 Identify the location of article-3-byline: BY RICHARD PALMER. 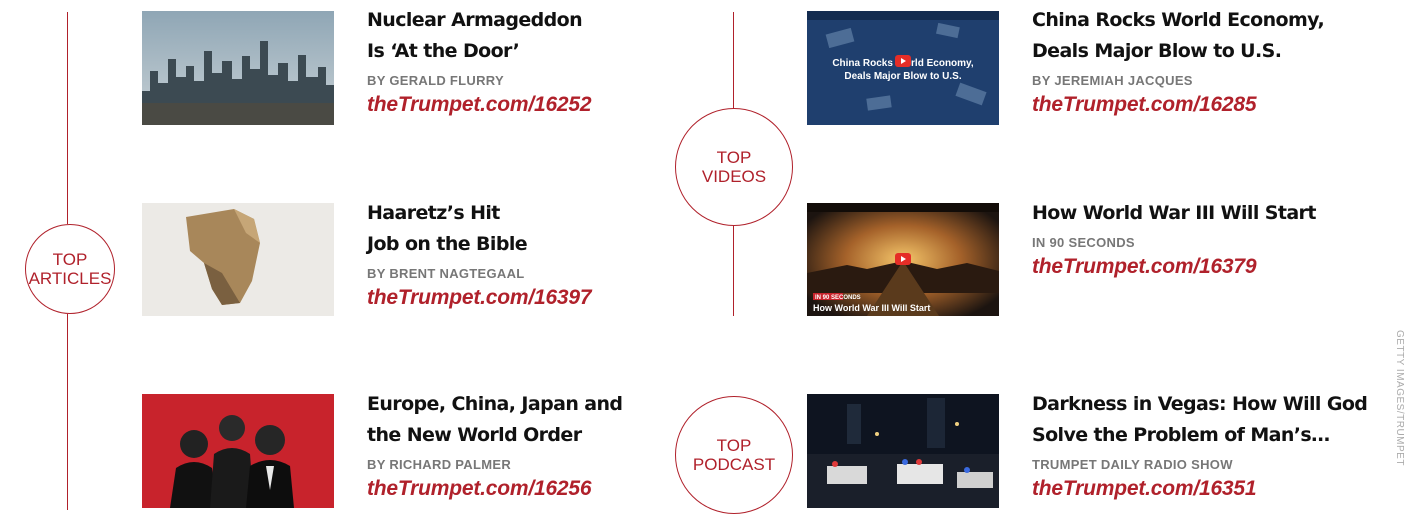
(439, 464).